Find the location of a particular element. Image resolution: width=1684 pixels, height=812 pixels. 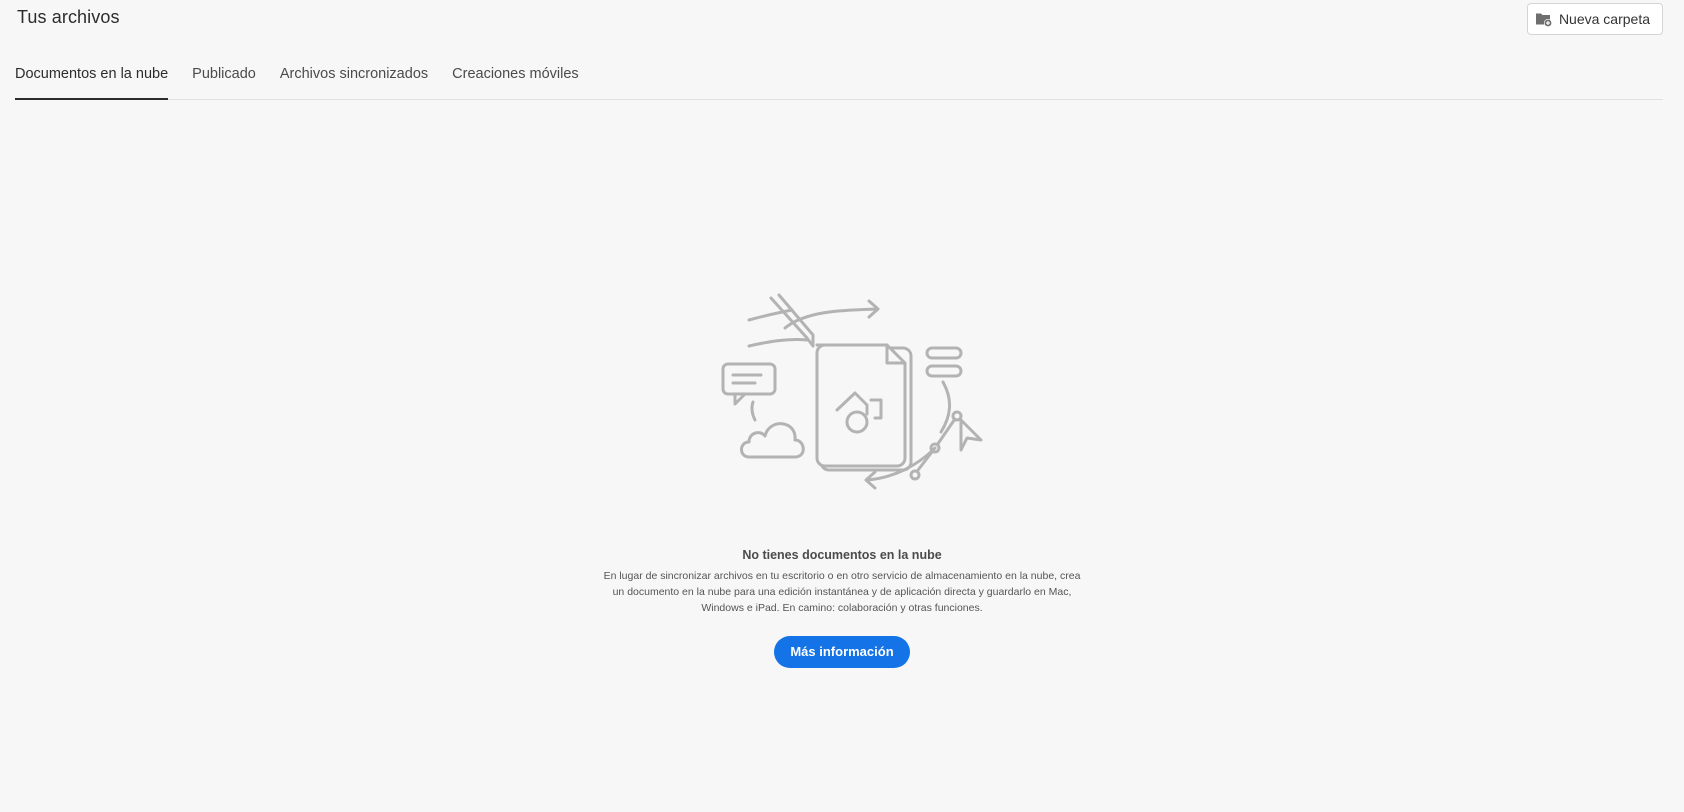

tab-publicado: Publicado is located at coordinates (224, 80).